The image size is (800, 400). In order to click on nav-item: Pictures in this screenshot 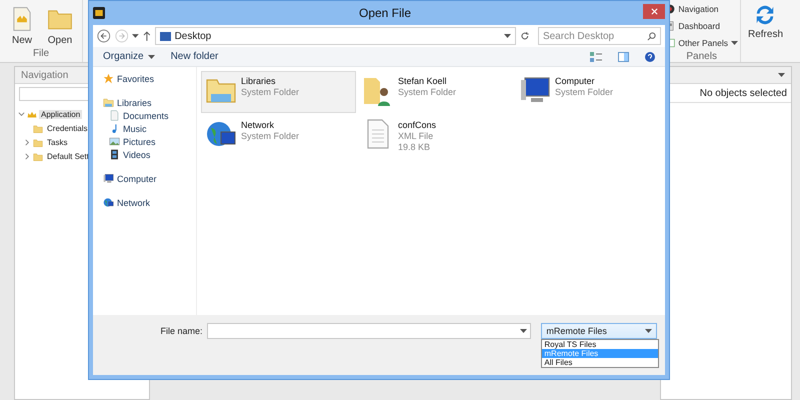, I will do `click(139, 141)`.